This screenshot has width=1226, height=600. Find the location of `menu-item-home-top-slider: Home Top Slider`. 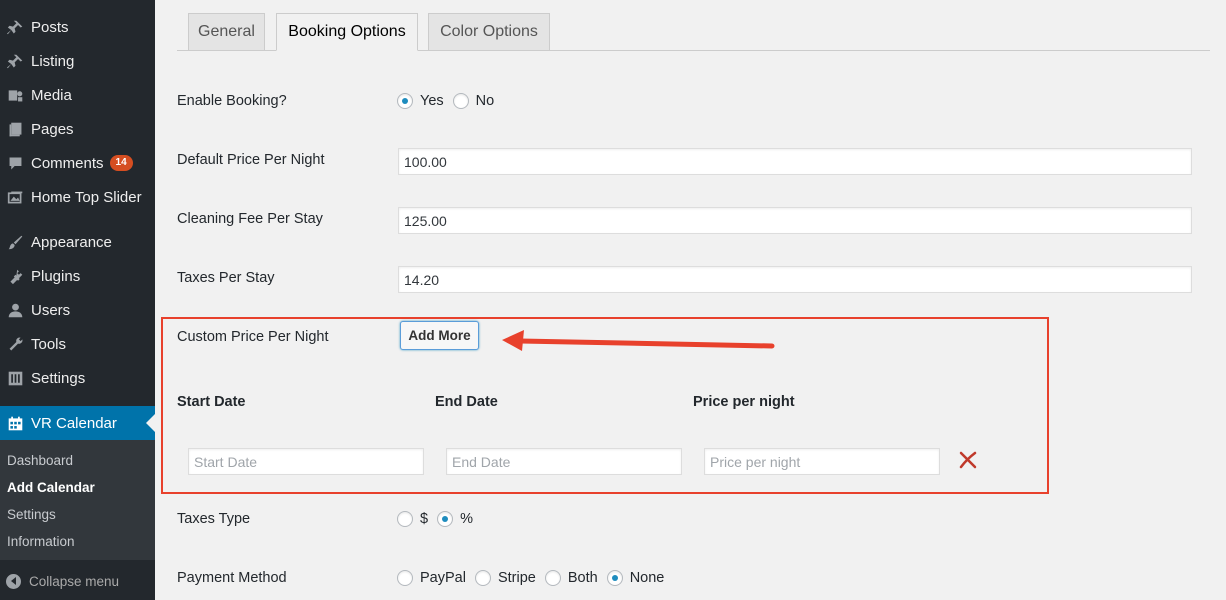

menu-item-home-top-slider: Home Top Slider is located at coordinates (77, 197).